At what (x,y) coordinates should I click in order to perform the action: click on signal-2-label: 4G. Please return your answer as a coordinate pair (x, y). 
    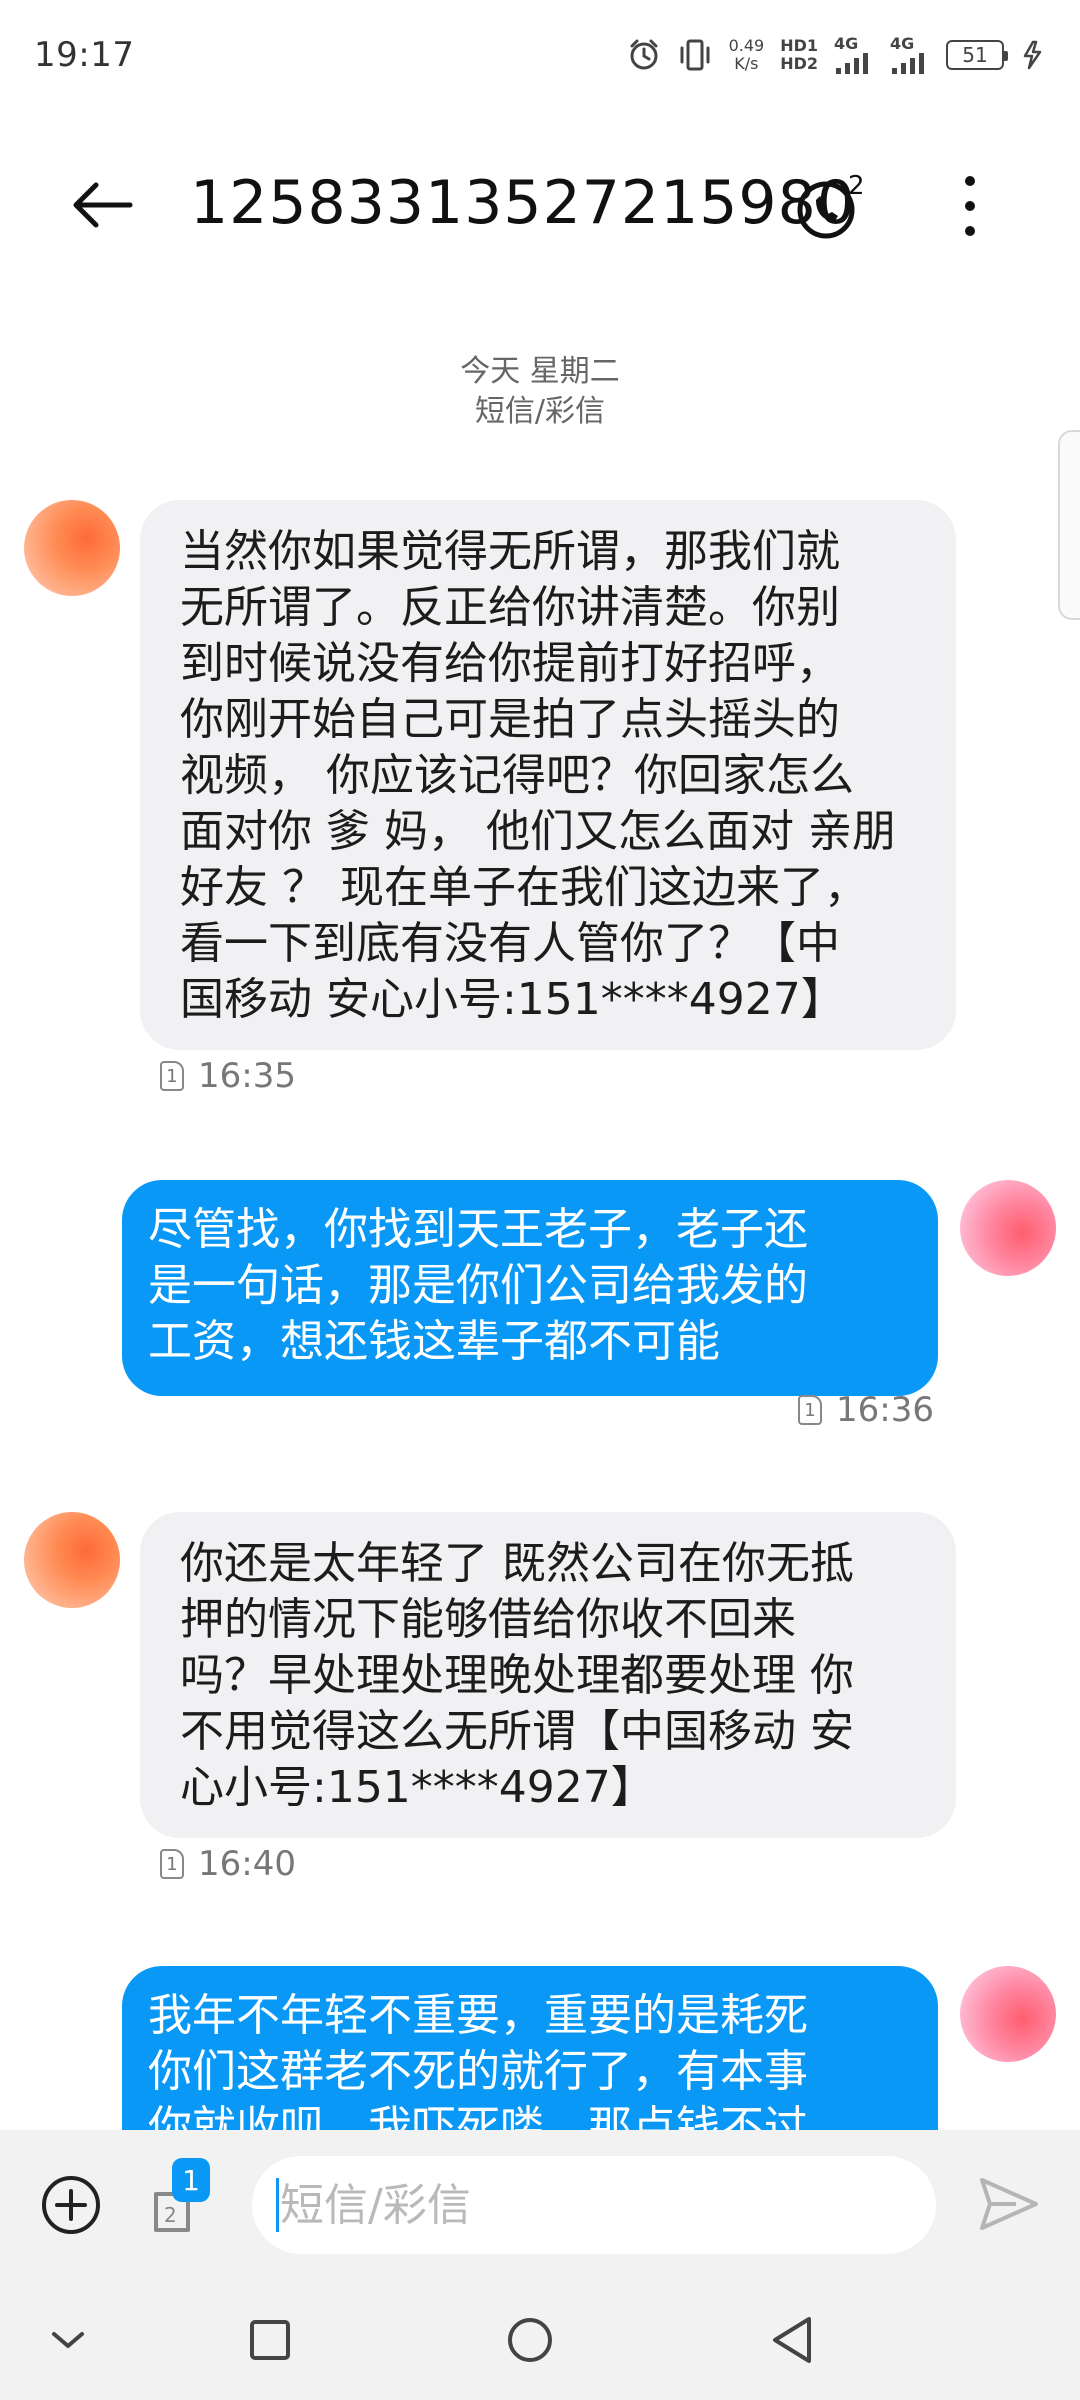
    Looking at the image, I should click on (902, 43).